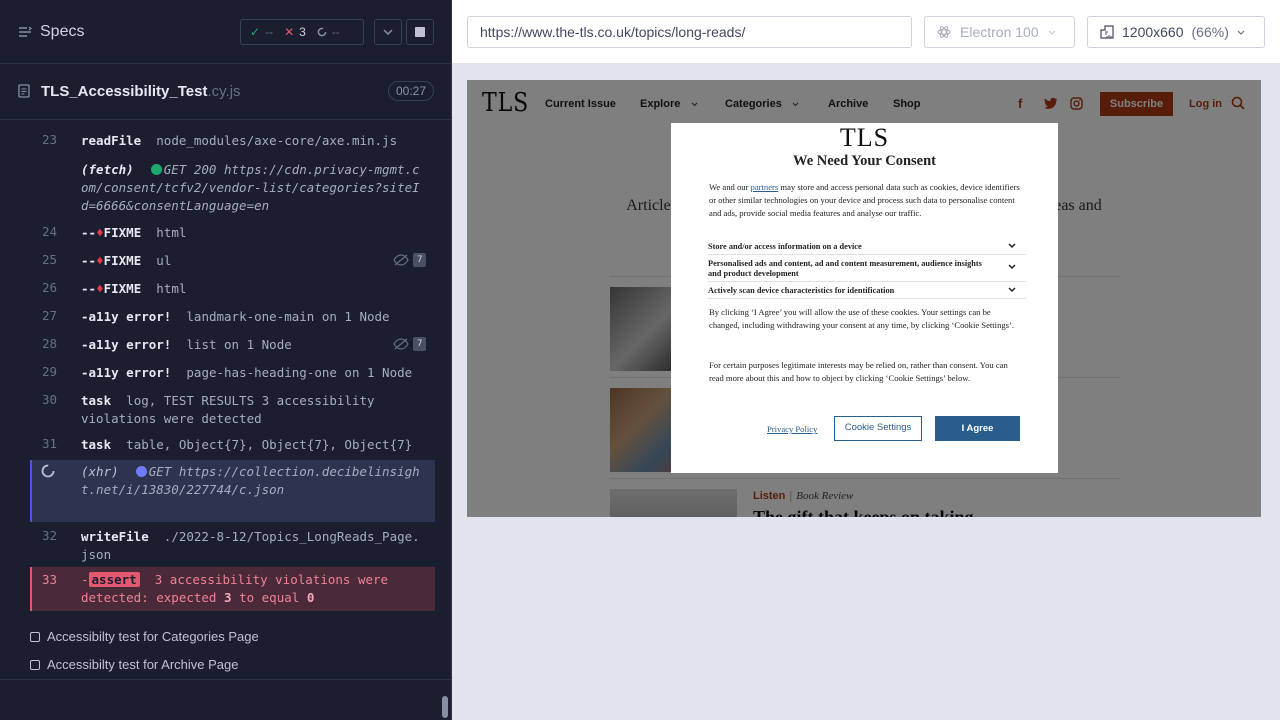 Image resolution: width=1280 pixels, height=720 pixels. What do you see at coordinates (122, 232) in the screenshot?
I see `command-name: FIXME` at bounding box center [122, 232].